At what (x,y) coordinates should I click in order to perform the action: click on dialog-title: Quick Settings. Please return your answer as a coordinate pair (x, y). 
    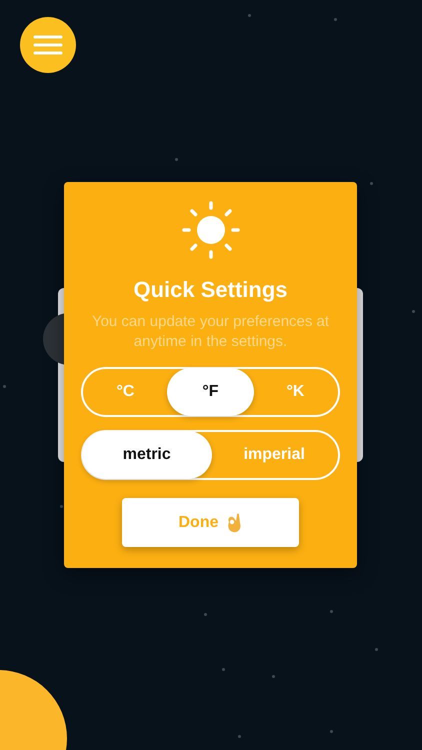
    Looking at the image, I should click on (210, 290).